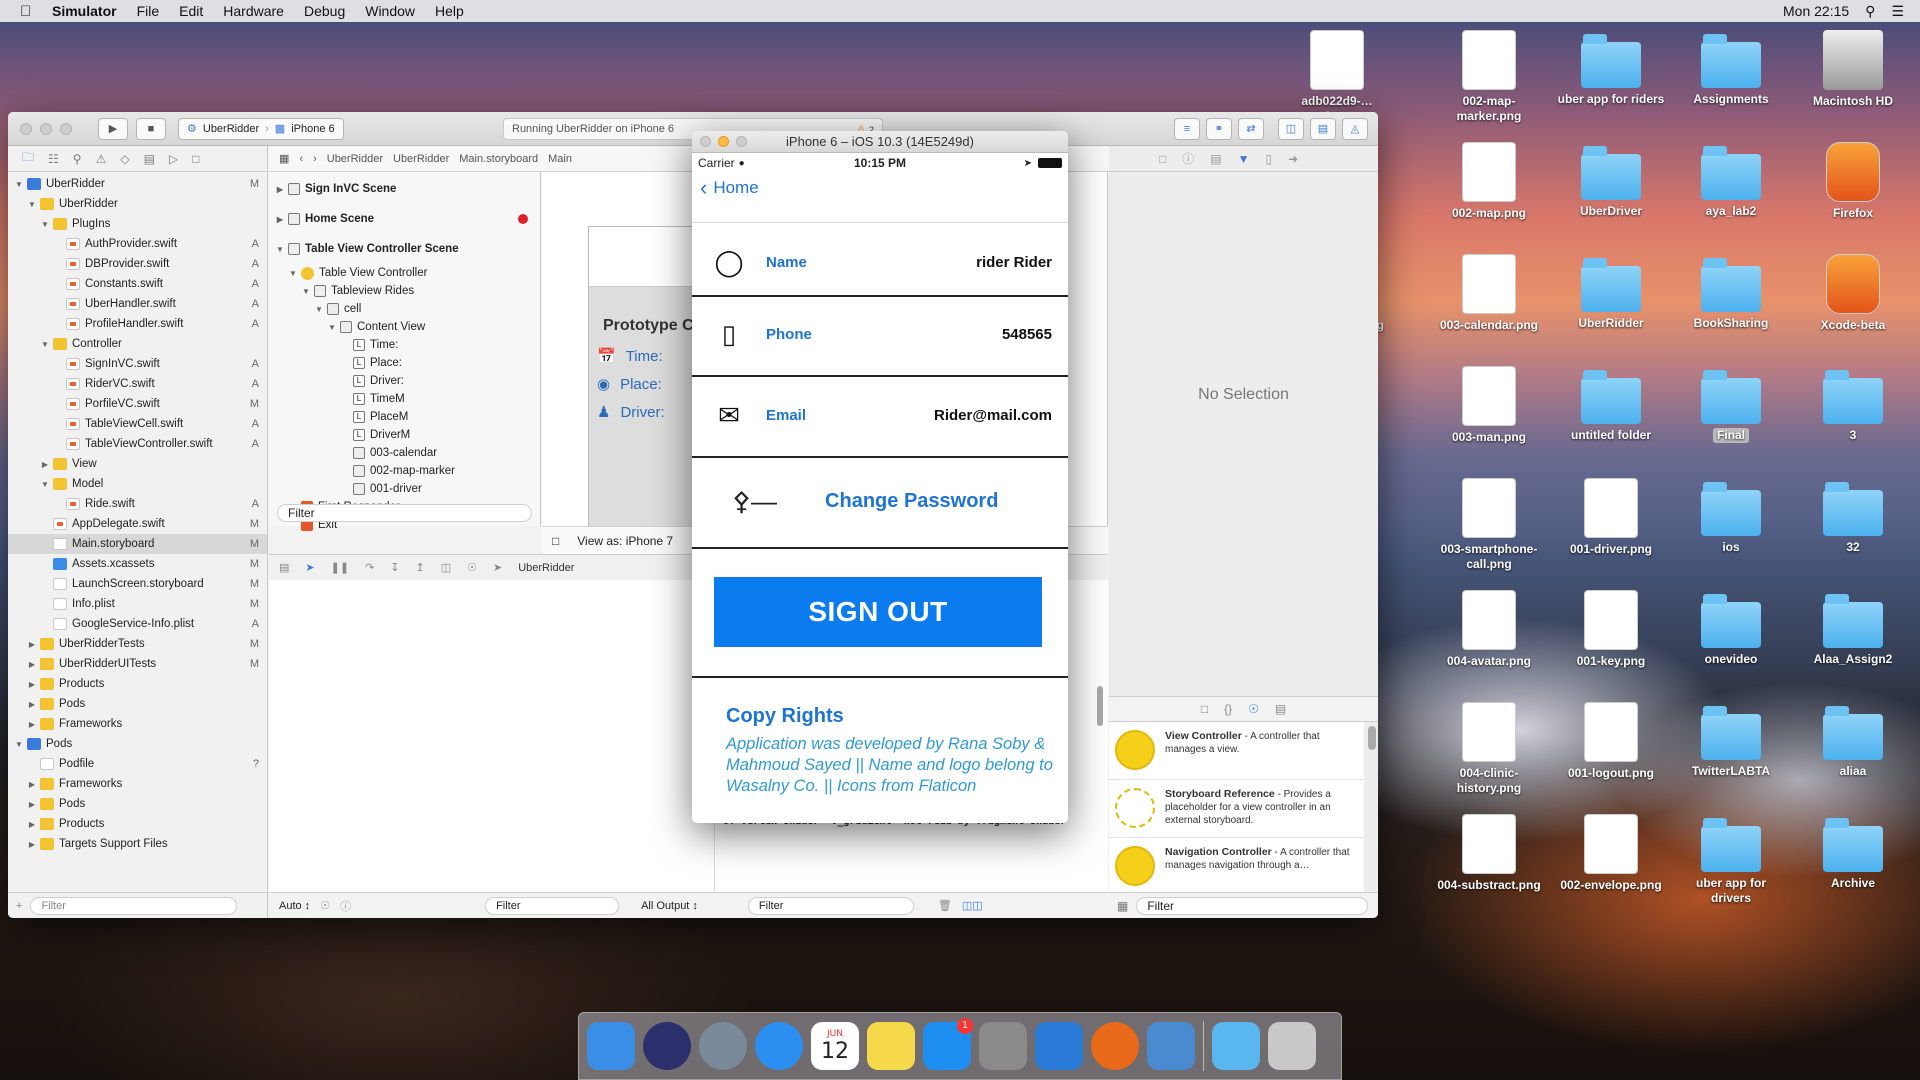 This screenshot has width=1920, height=1080. Describe the element at coordinates (1337, 77) in the screenshot. I see `desktop-icon: adb022d9-…a3.png` at that location.